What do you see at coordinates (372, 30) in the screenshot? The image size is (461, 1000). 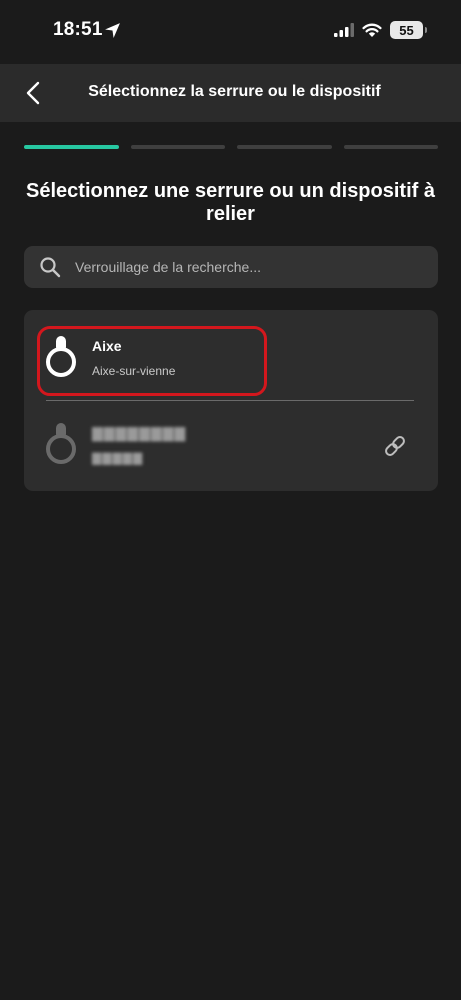 I see `wifi-icon` at bounding box center [372, 30].